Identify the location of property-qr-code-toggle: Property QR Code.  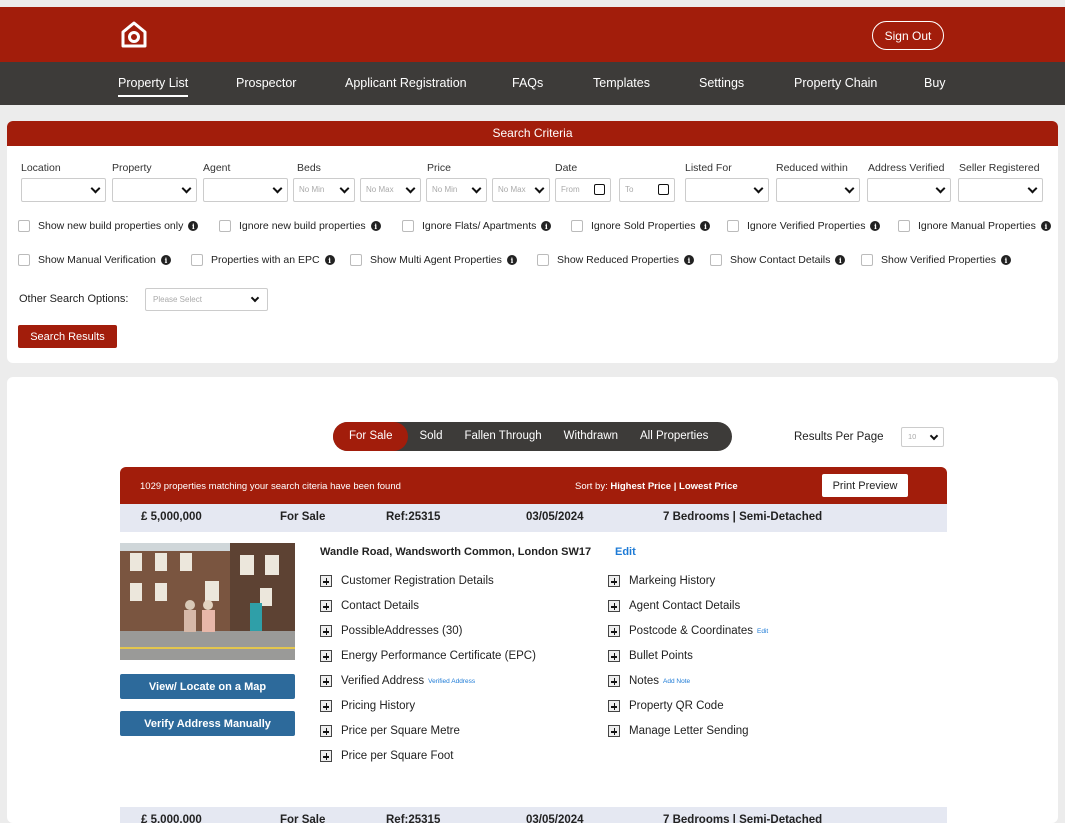
(666, 706).